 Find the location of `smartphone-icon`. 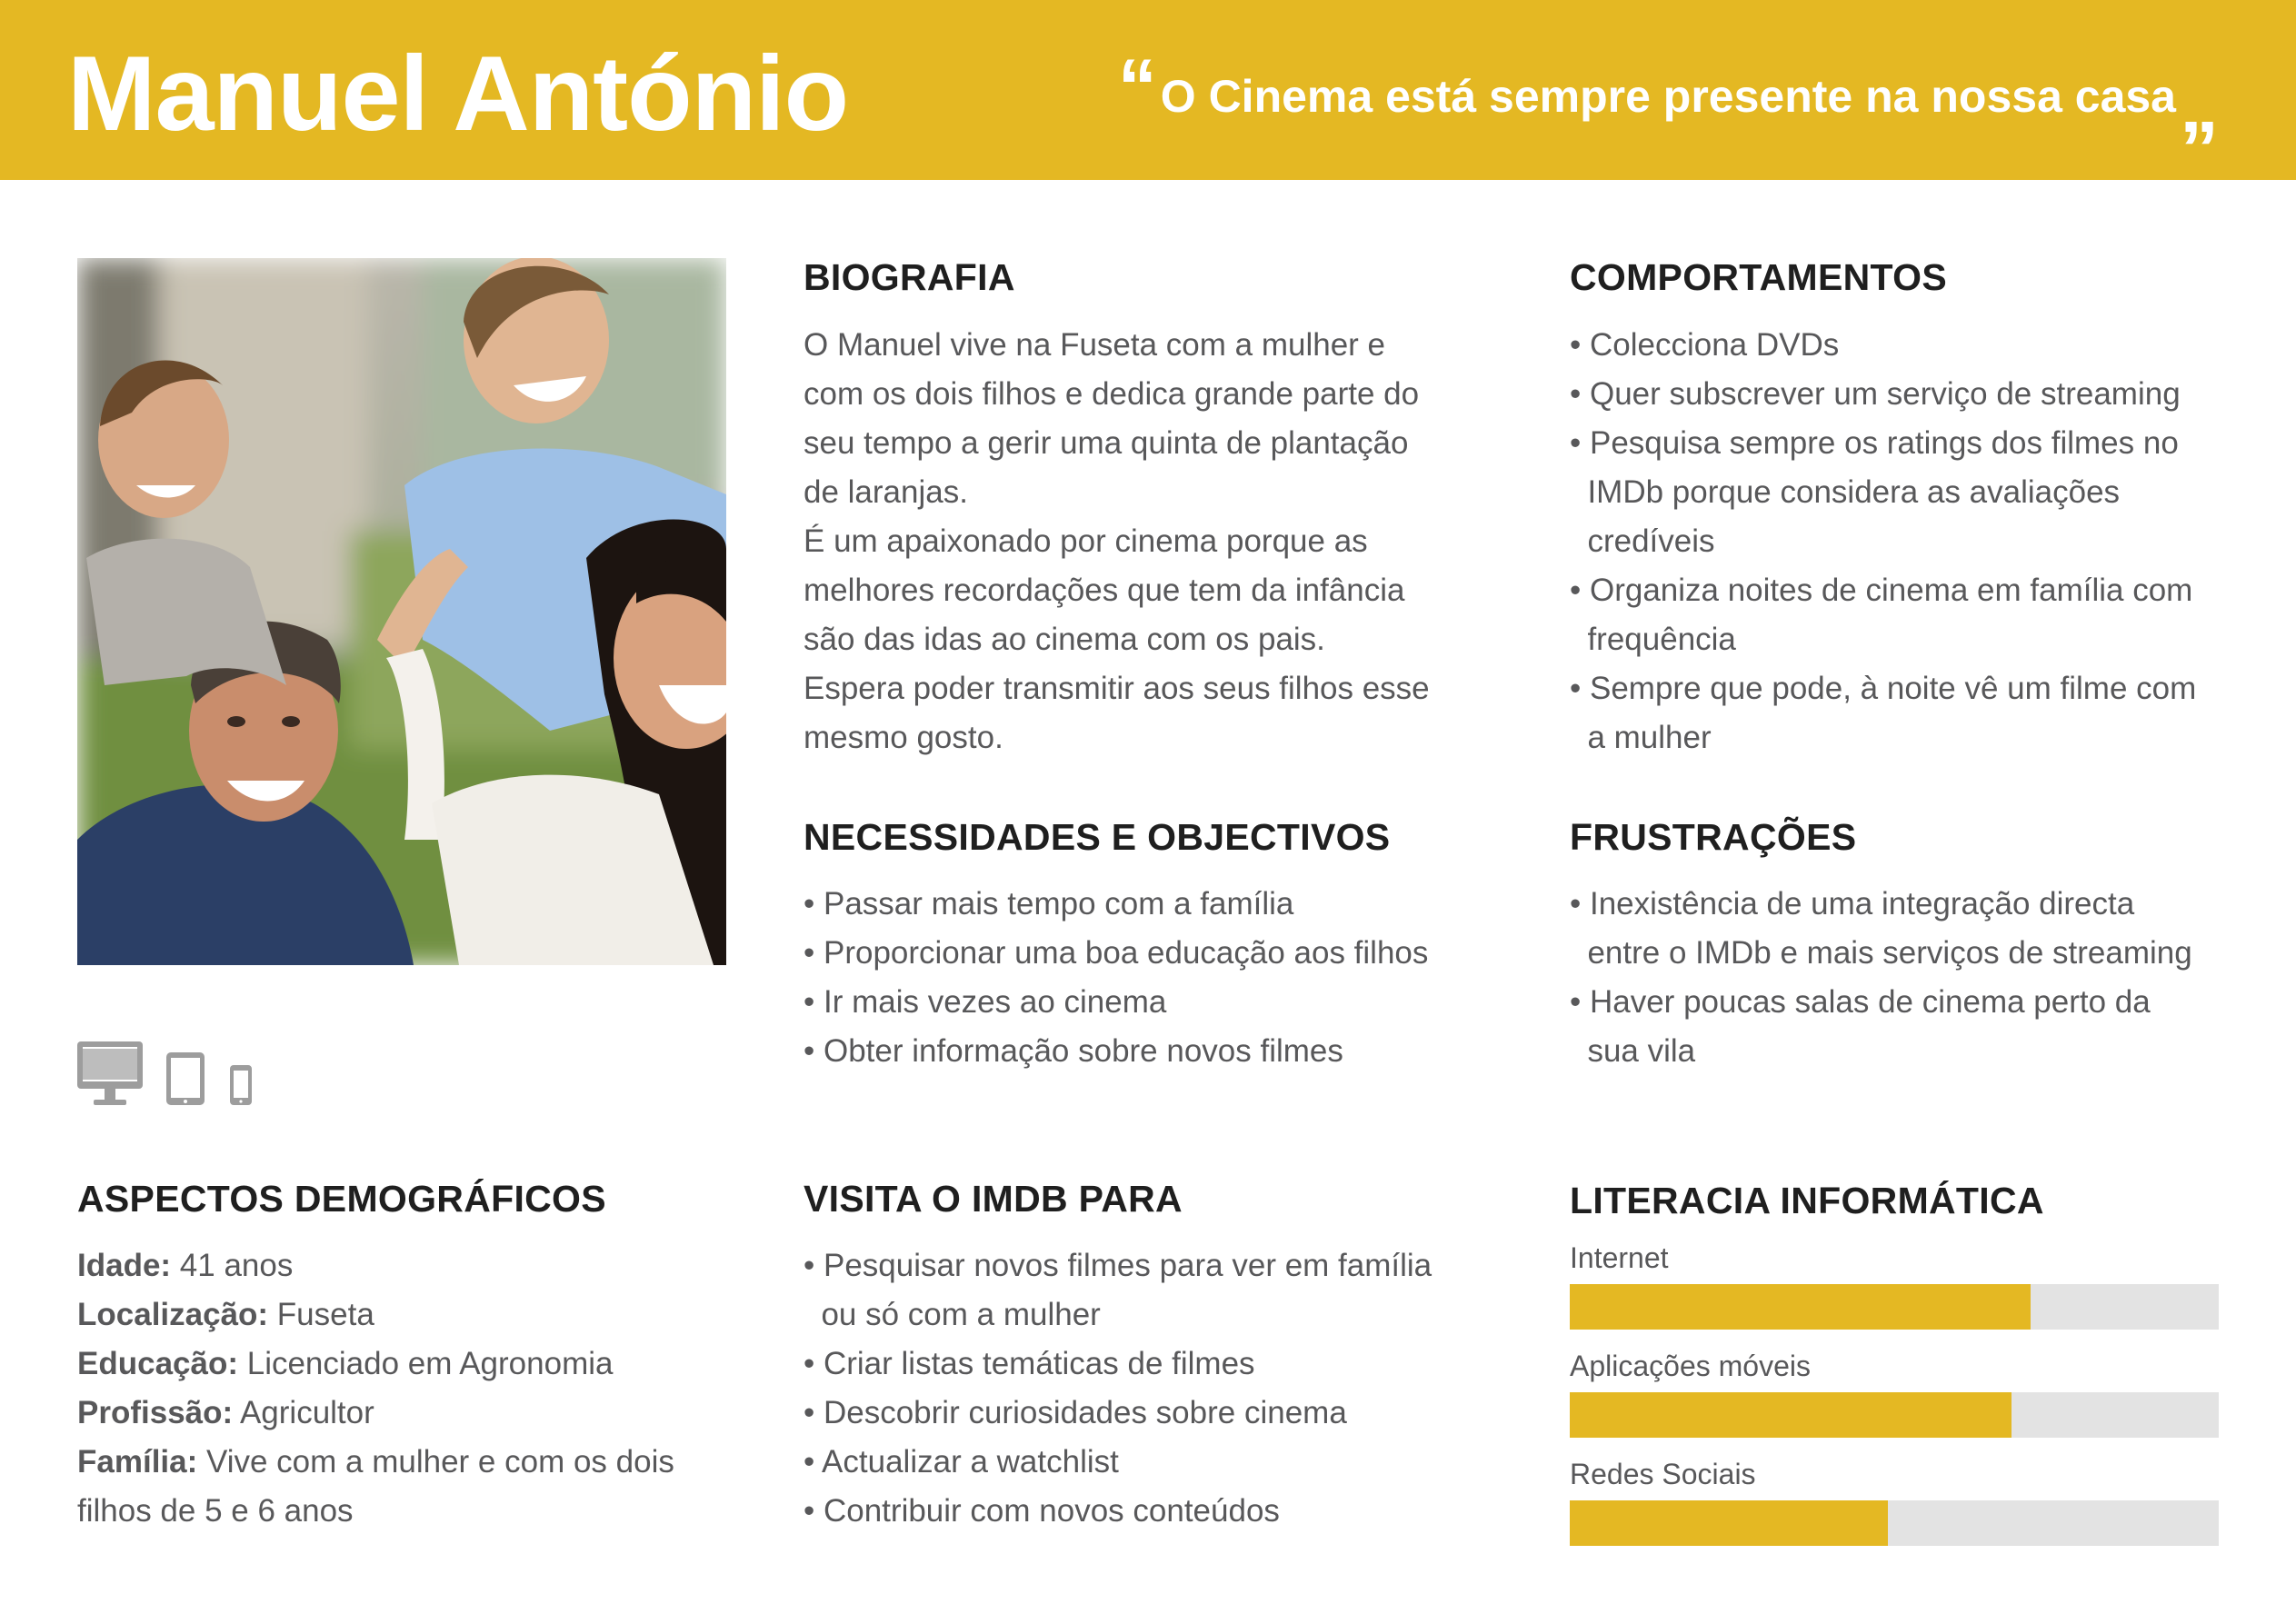

smartphone-icon is located at coordinates (241, 1085).